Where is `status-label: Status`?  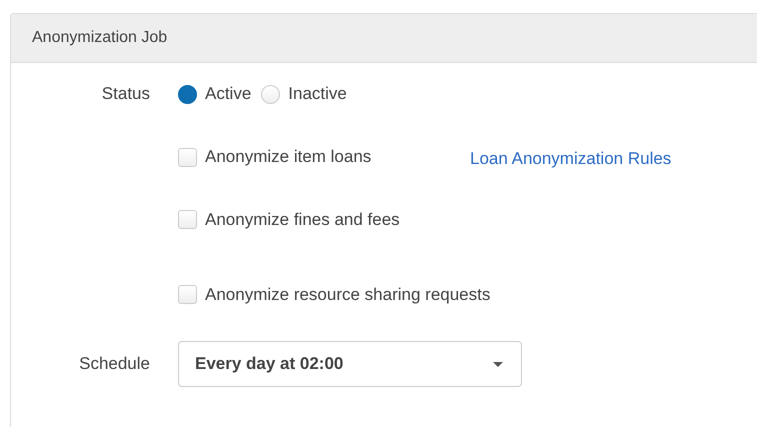 status-label: Status is located at coordinates (126, 94).